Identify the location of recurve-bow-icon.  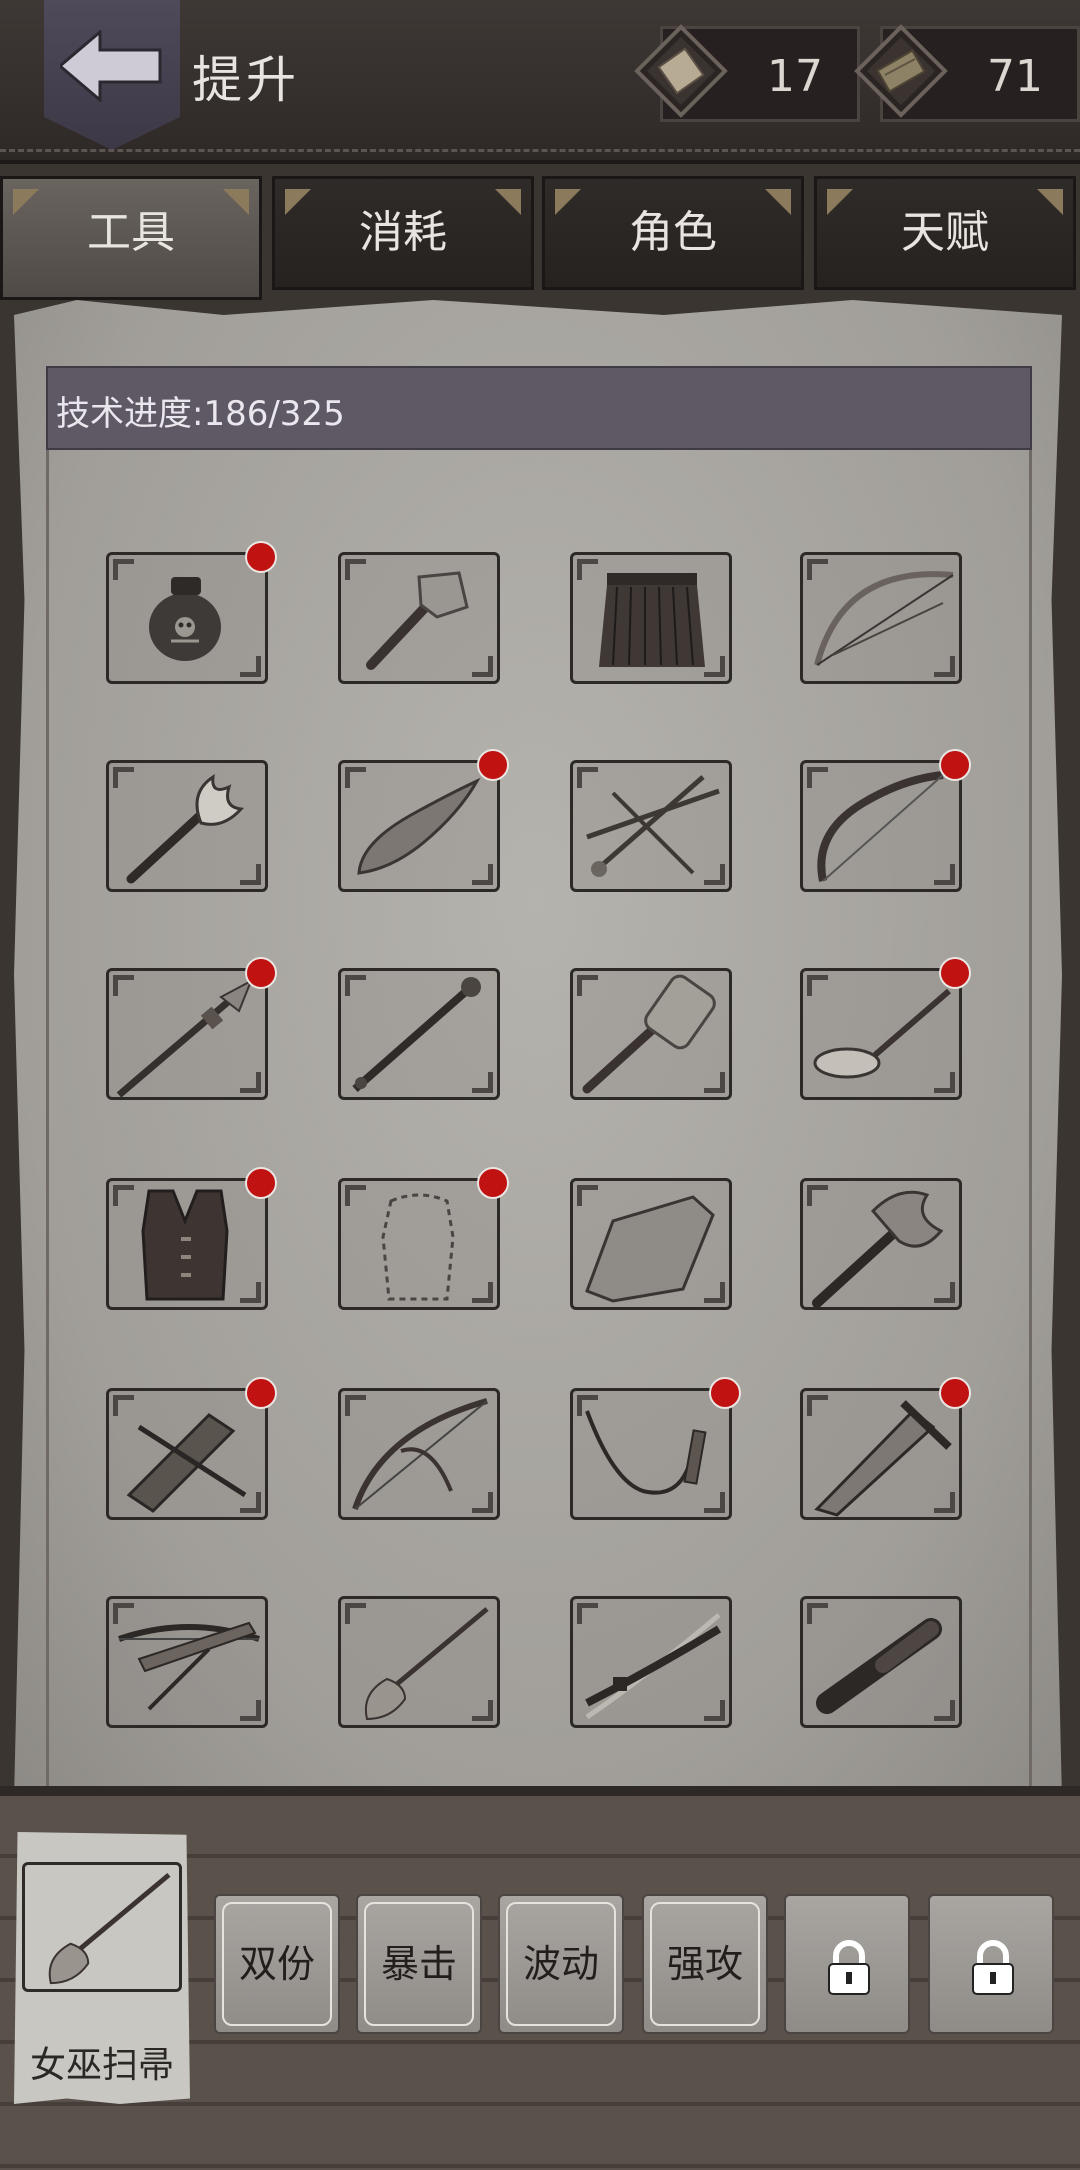
(880, 826).